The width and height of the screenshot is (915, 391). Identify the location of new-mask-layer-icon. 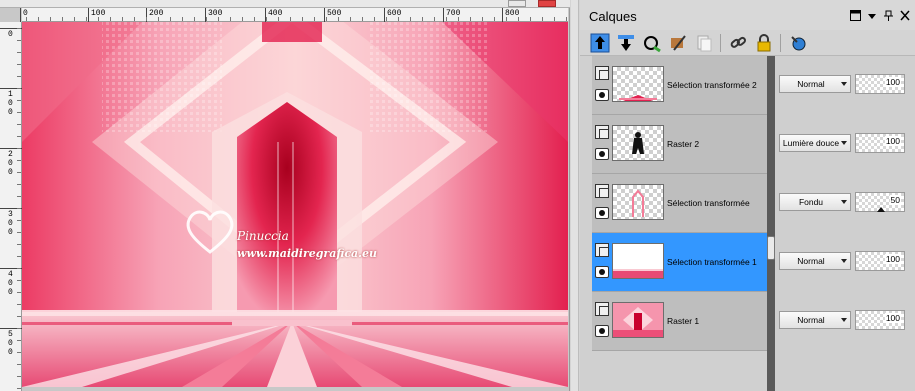
(626, 43).